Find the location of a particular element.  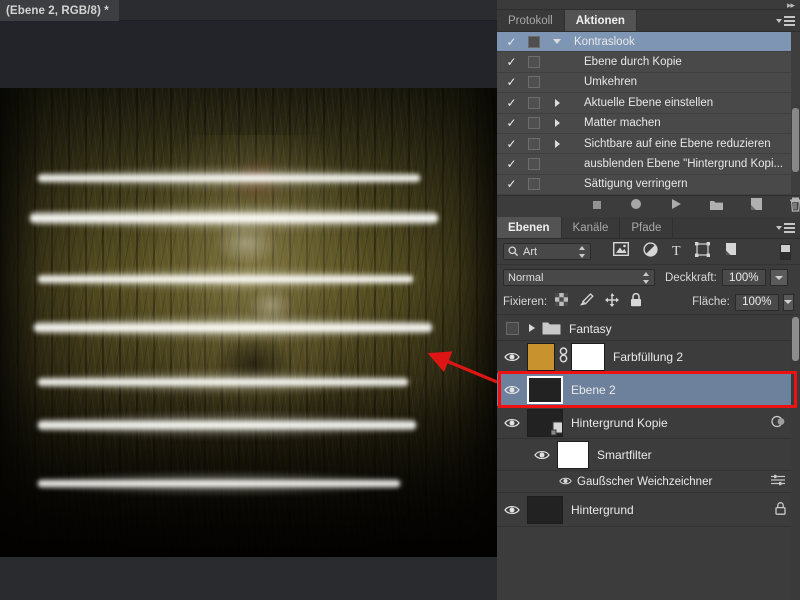

layer-scrollbar-thumb is located at coordinates (795, 339).